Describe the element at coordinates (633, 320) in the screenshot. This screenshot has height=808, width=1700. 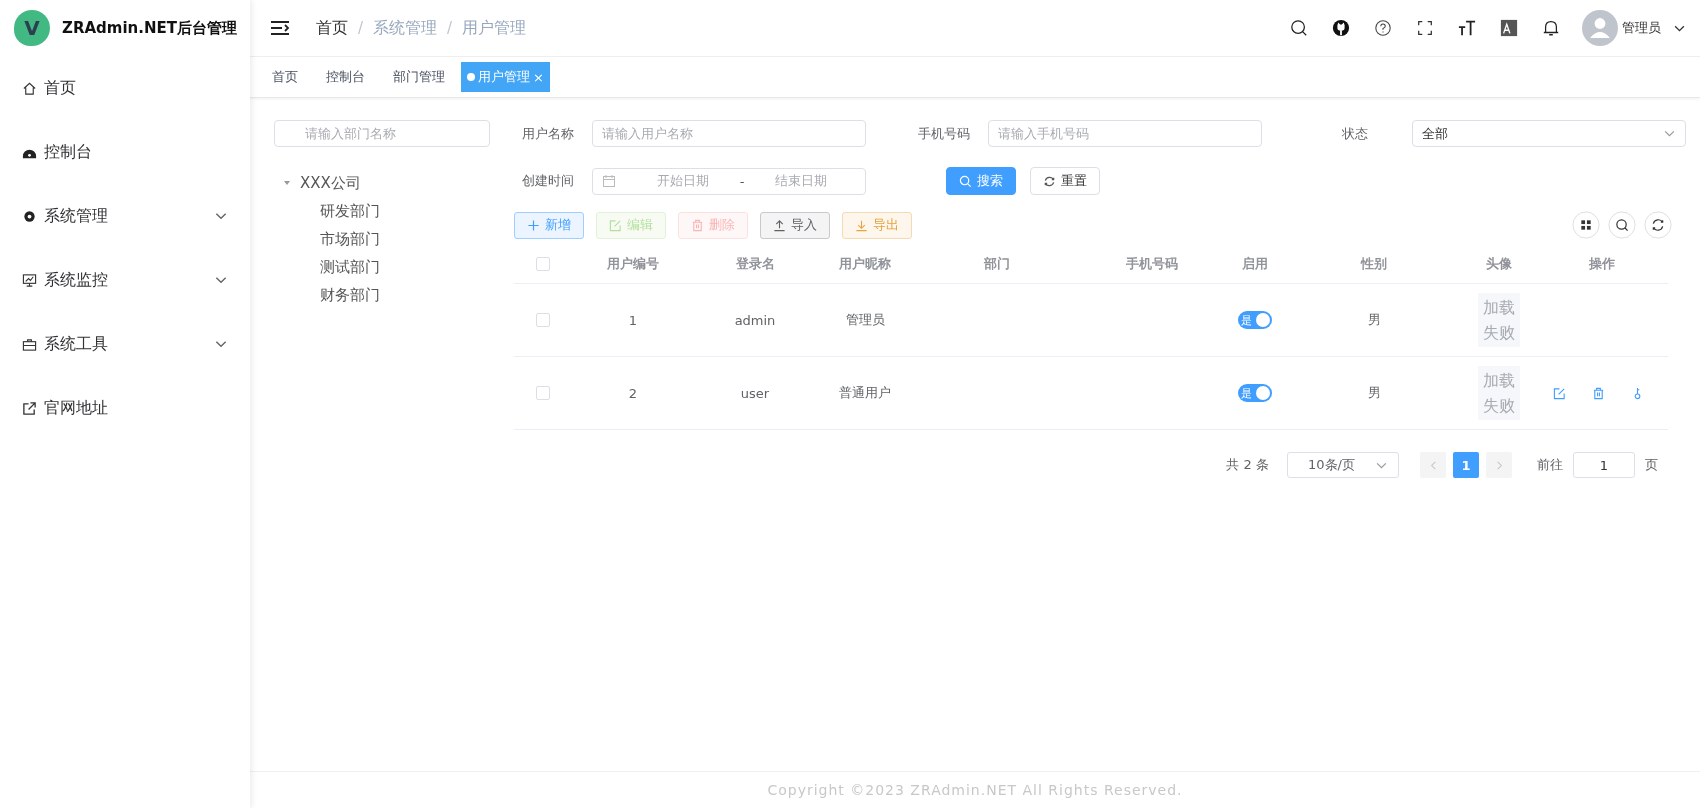
I see `table-cell: 1` at that location.